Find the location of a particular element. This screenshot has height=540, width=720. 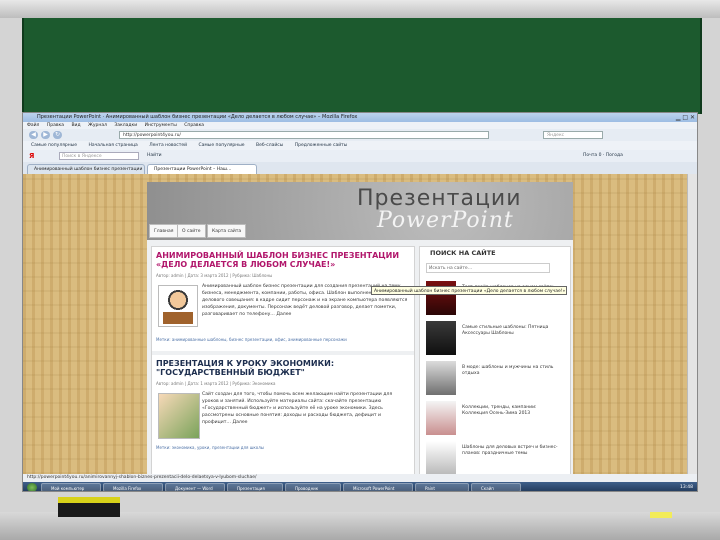

navigation-bar: ◀ ▶ ↻ http://powerpoint4you.ru/ Яндекс is located at coordinates (360, 135).